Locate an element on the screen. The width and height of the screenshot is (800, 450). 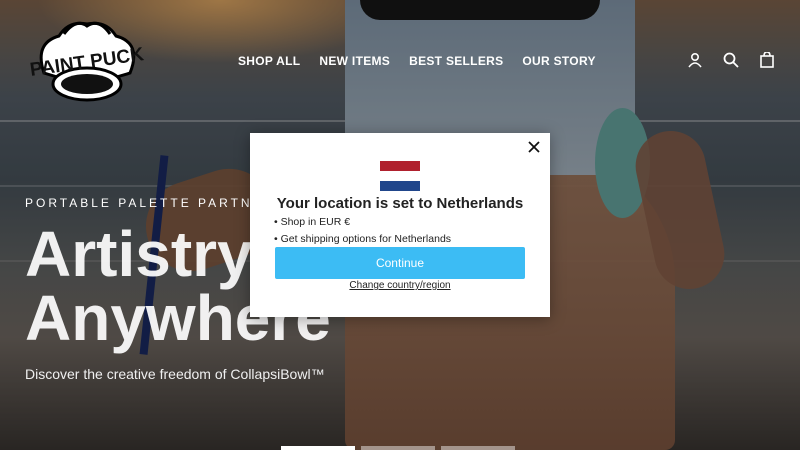
nav-shop-all: SHOP ALL is located at coordinates (269, 61).